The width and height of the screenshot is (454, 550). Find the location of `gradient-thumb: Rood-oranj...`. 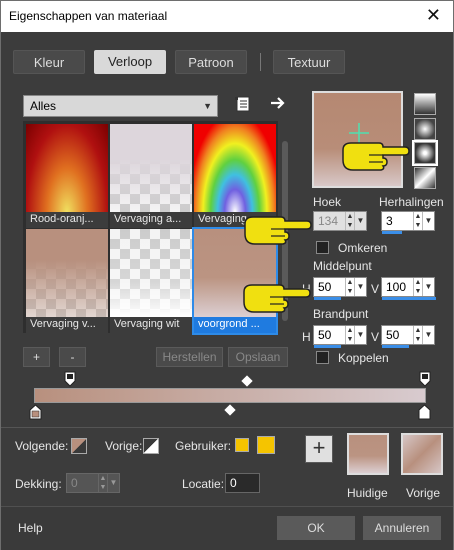

gradient-thumb: Rood-oranj... is located at coordinates (67, 176).